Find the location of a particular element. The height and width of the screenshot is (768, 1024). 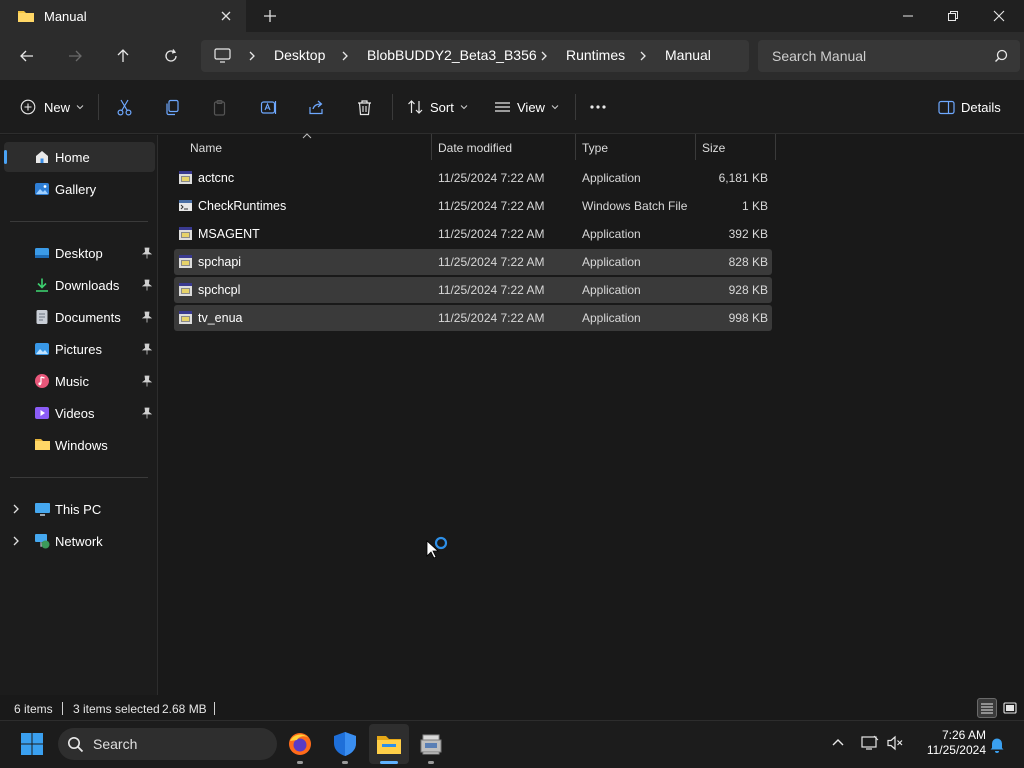

copy-icon is located at coordinates (172, 107).